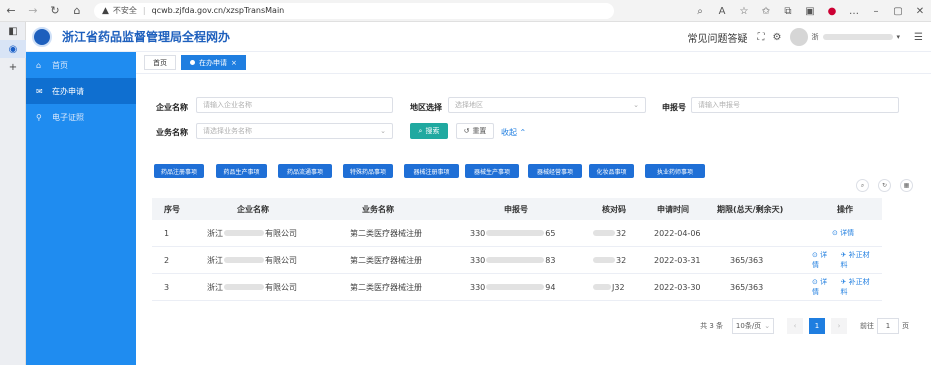 The height and width of the screenshot is (365, 931). I want to click on home-browser-icon: ⌂, so click(77, 11).